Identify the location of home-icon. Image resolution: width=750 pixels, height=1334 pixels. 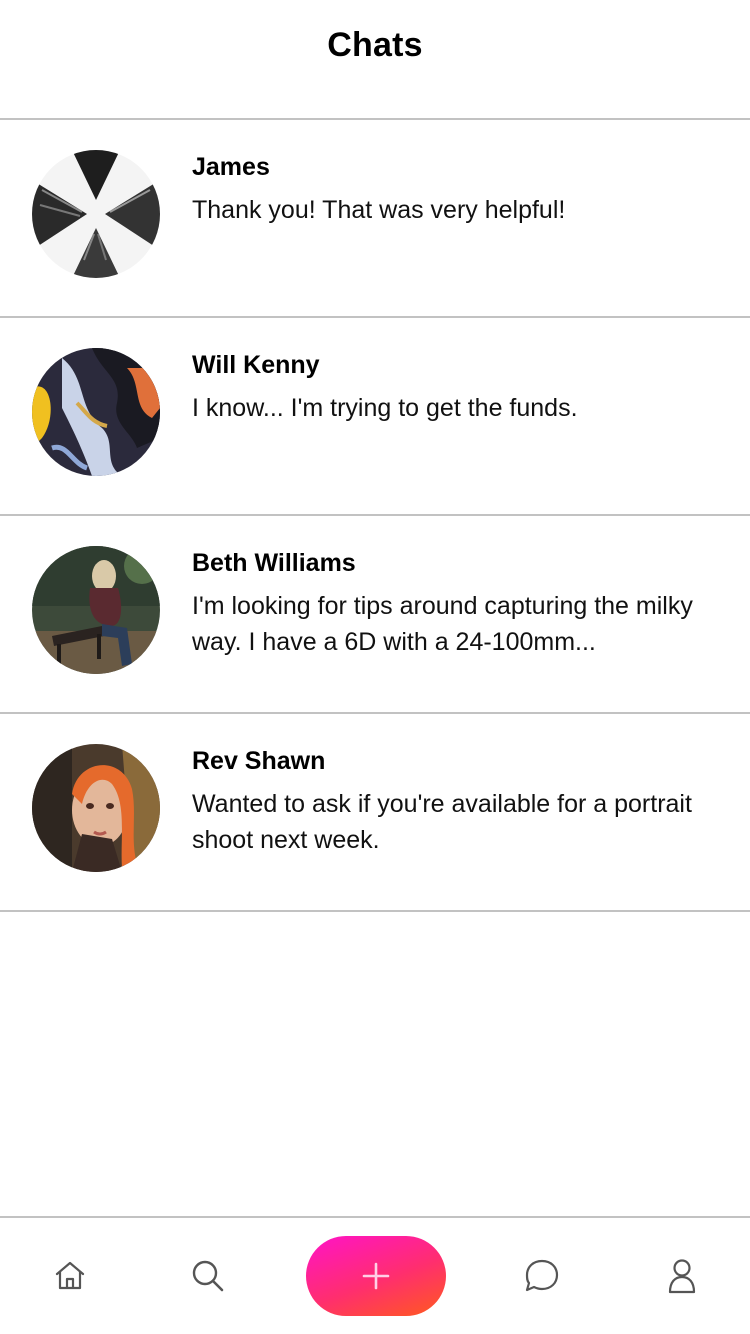
(70, 1275).